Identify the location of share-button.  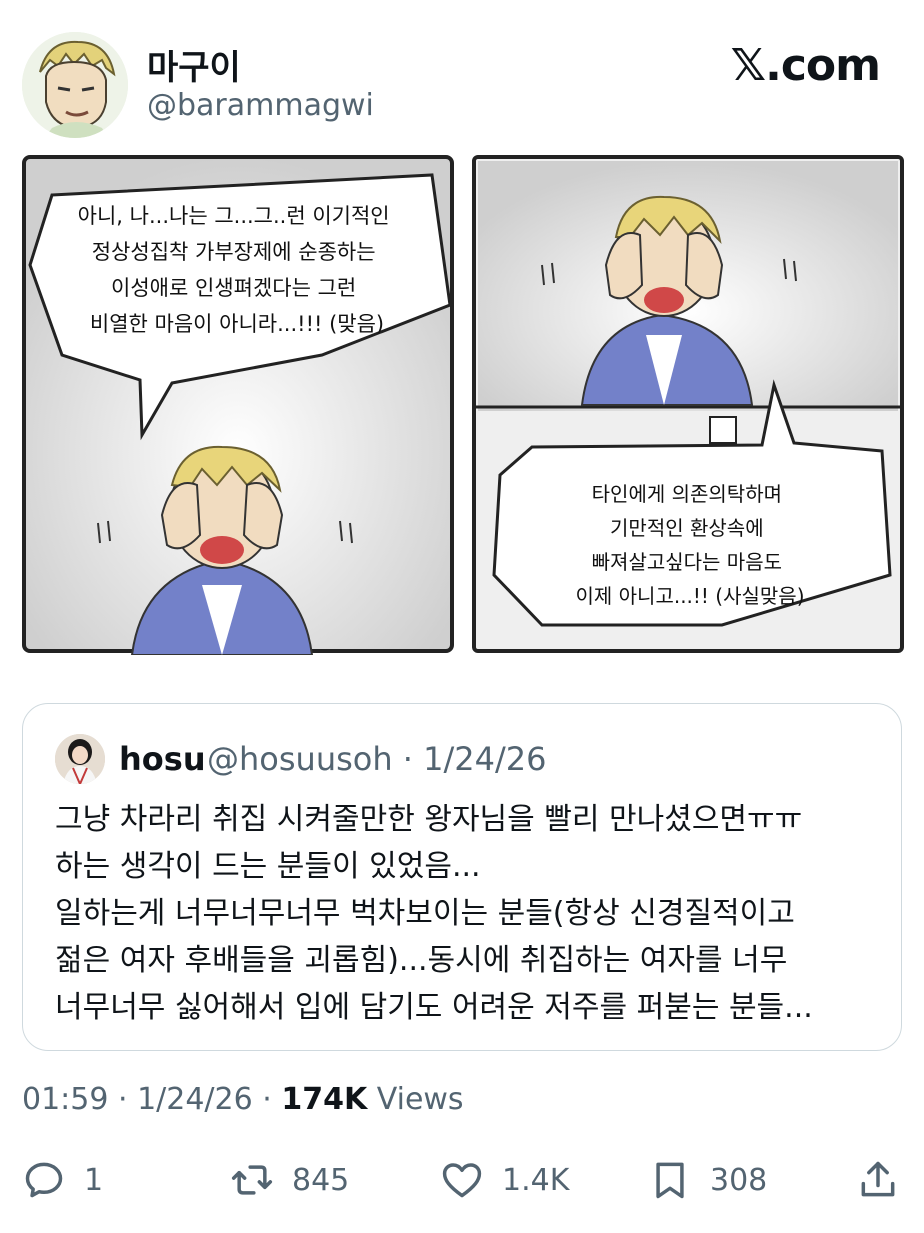
(878, 1180).